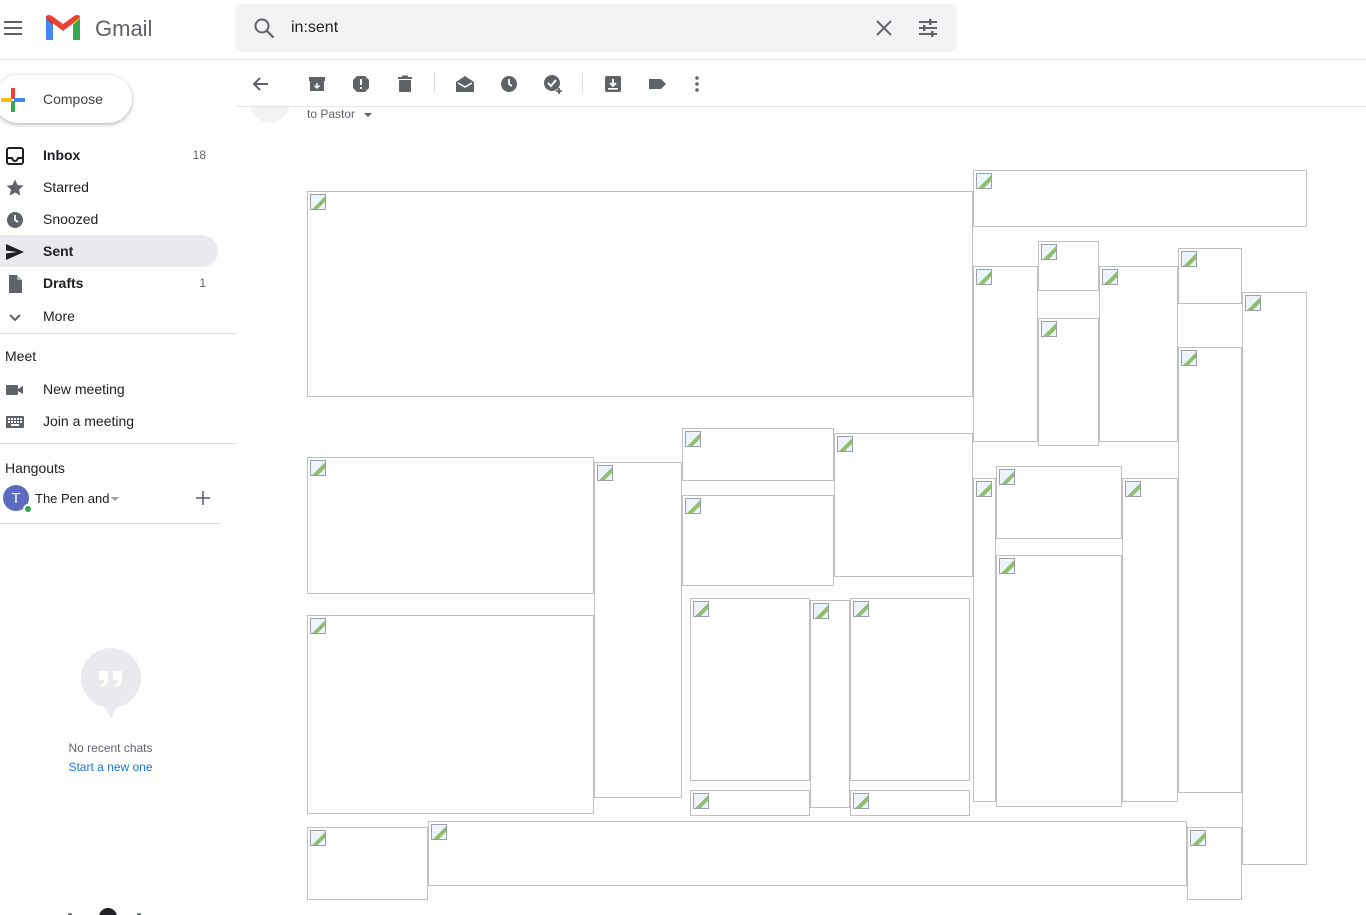  I want to click on compose-label: Compose, so click(73, 99).